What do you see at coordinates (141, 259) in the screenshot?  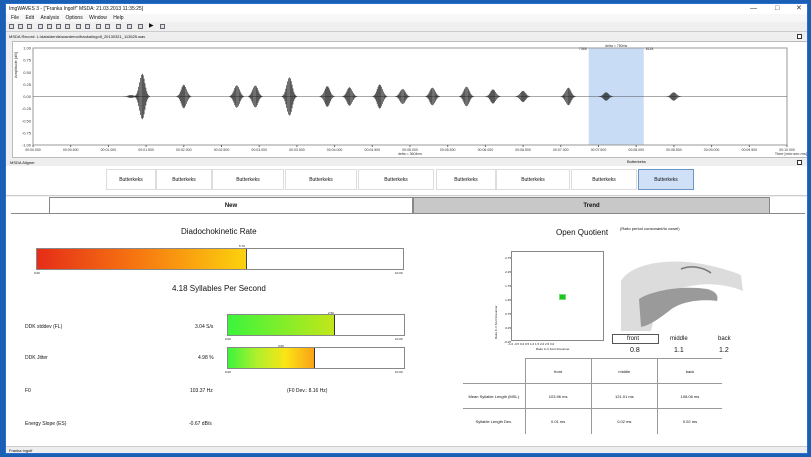 I see `ddk-rate-fill` at bounding box center [141, 259].